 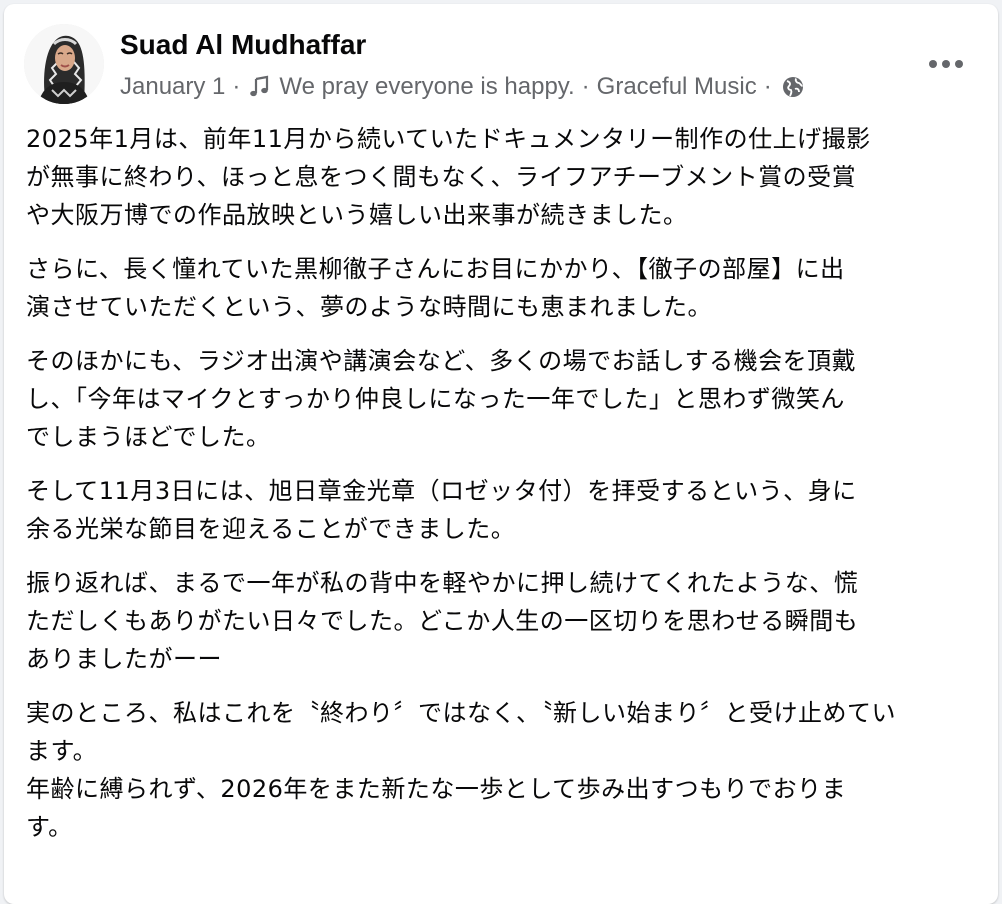 I want to click on avatar, so click(x=64, y=64).